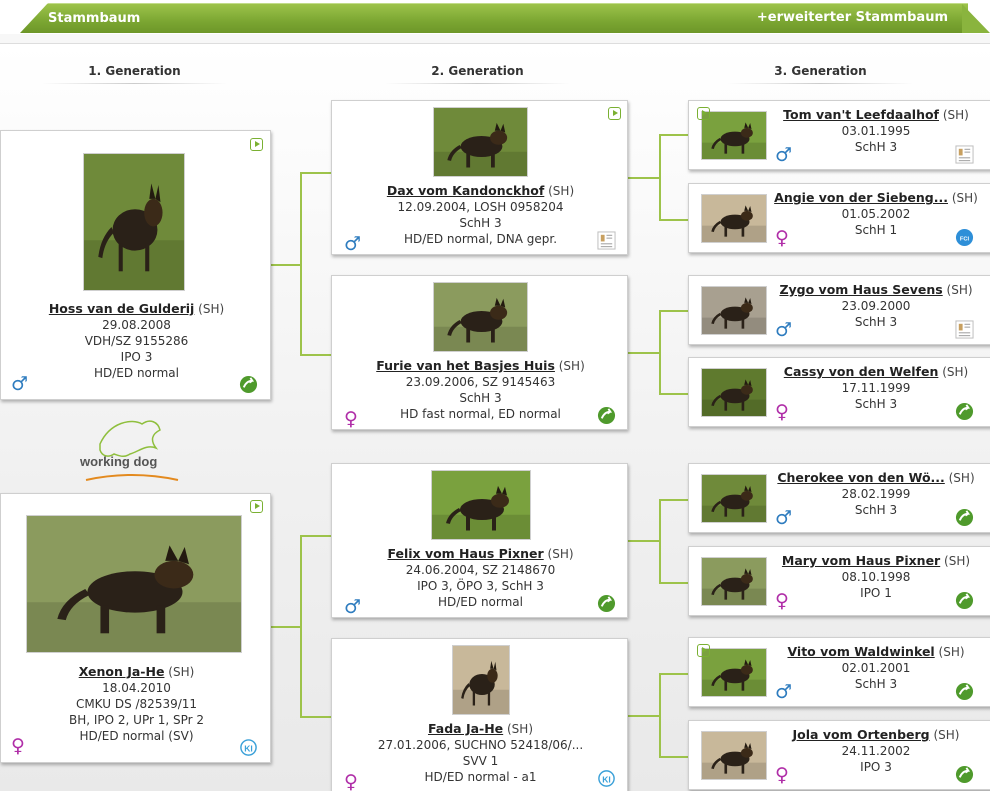 The height and width of the screenshot is (791, 990). I want to click on dog-name-link: Vito vom Waldwinkel, so click(860, 651).